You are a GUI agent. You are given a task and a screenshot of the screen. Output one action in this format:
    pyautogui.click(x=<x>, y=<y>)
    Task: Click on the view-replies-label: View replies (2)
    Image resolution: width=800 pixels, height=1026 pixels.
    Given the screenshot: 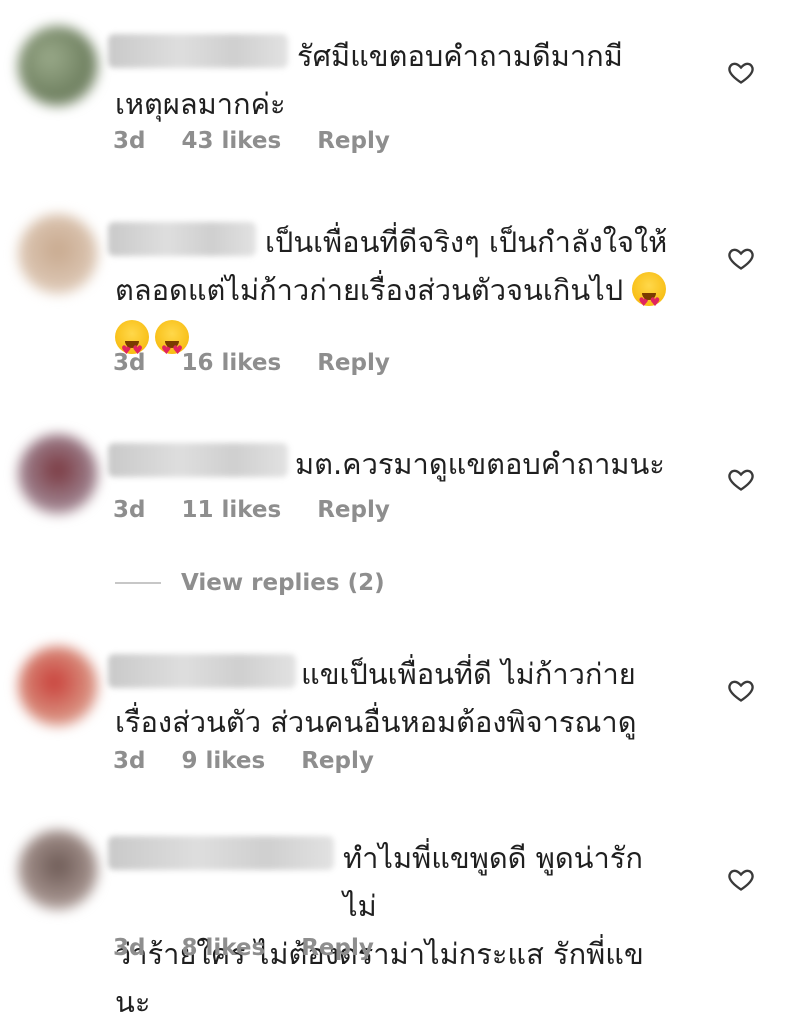 What is the action you would take?
    pyautogui.click(x=283, y=583)
    